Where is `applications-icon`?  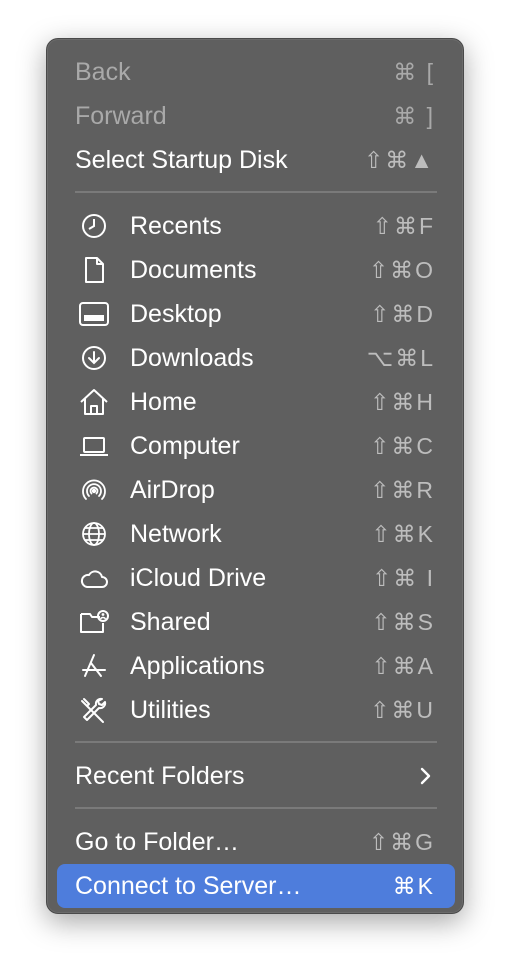
applications-icon is located at coordinates (94, 666).